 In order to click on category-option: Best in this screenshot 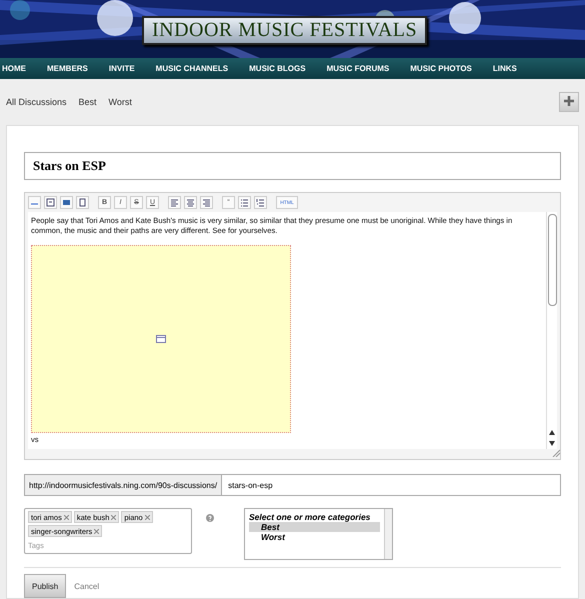, I will do `click(314, 527)`.